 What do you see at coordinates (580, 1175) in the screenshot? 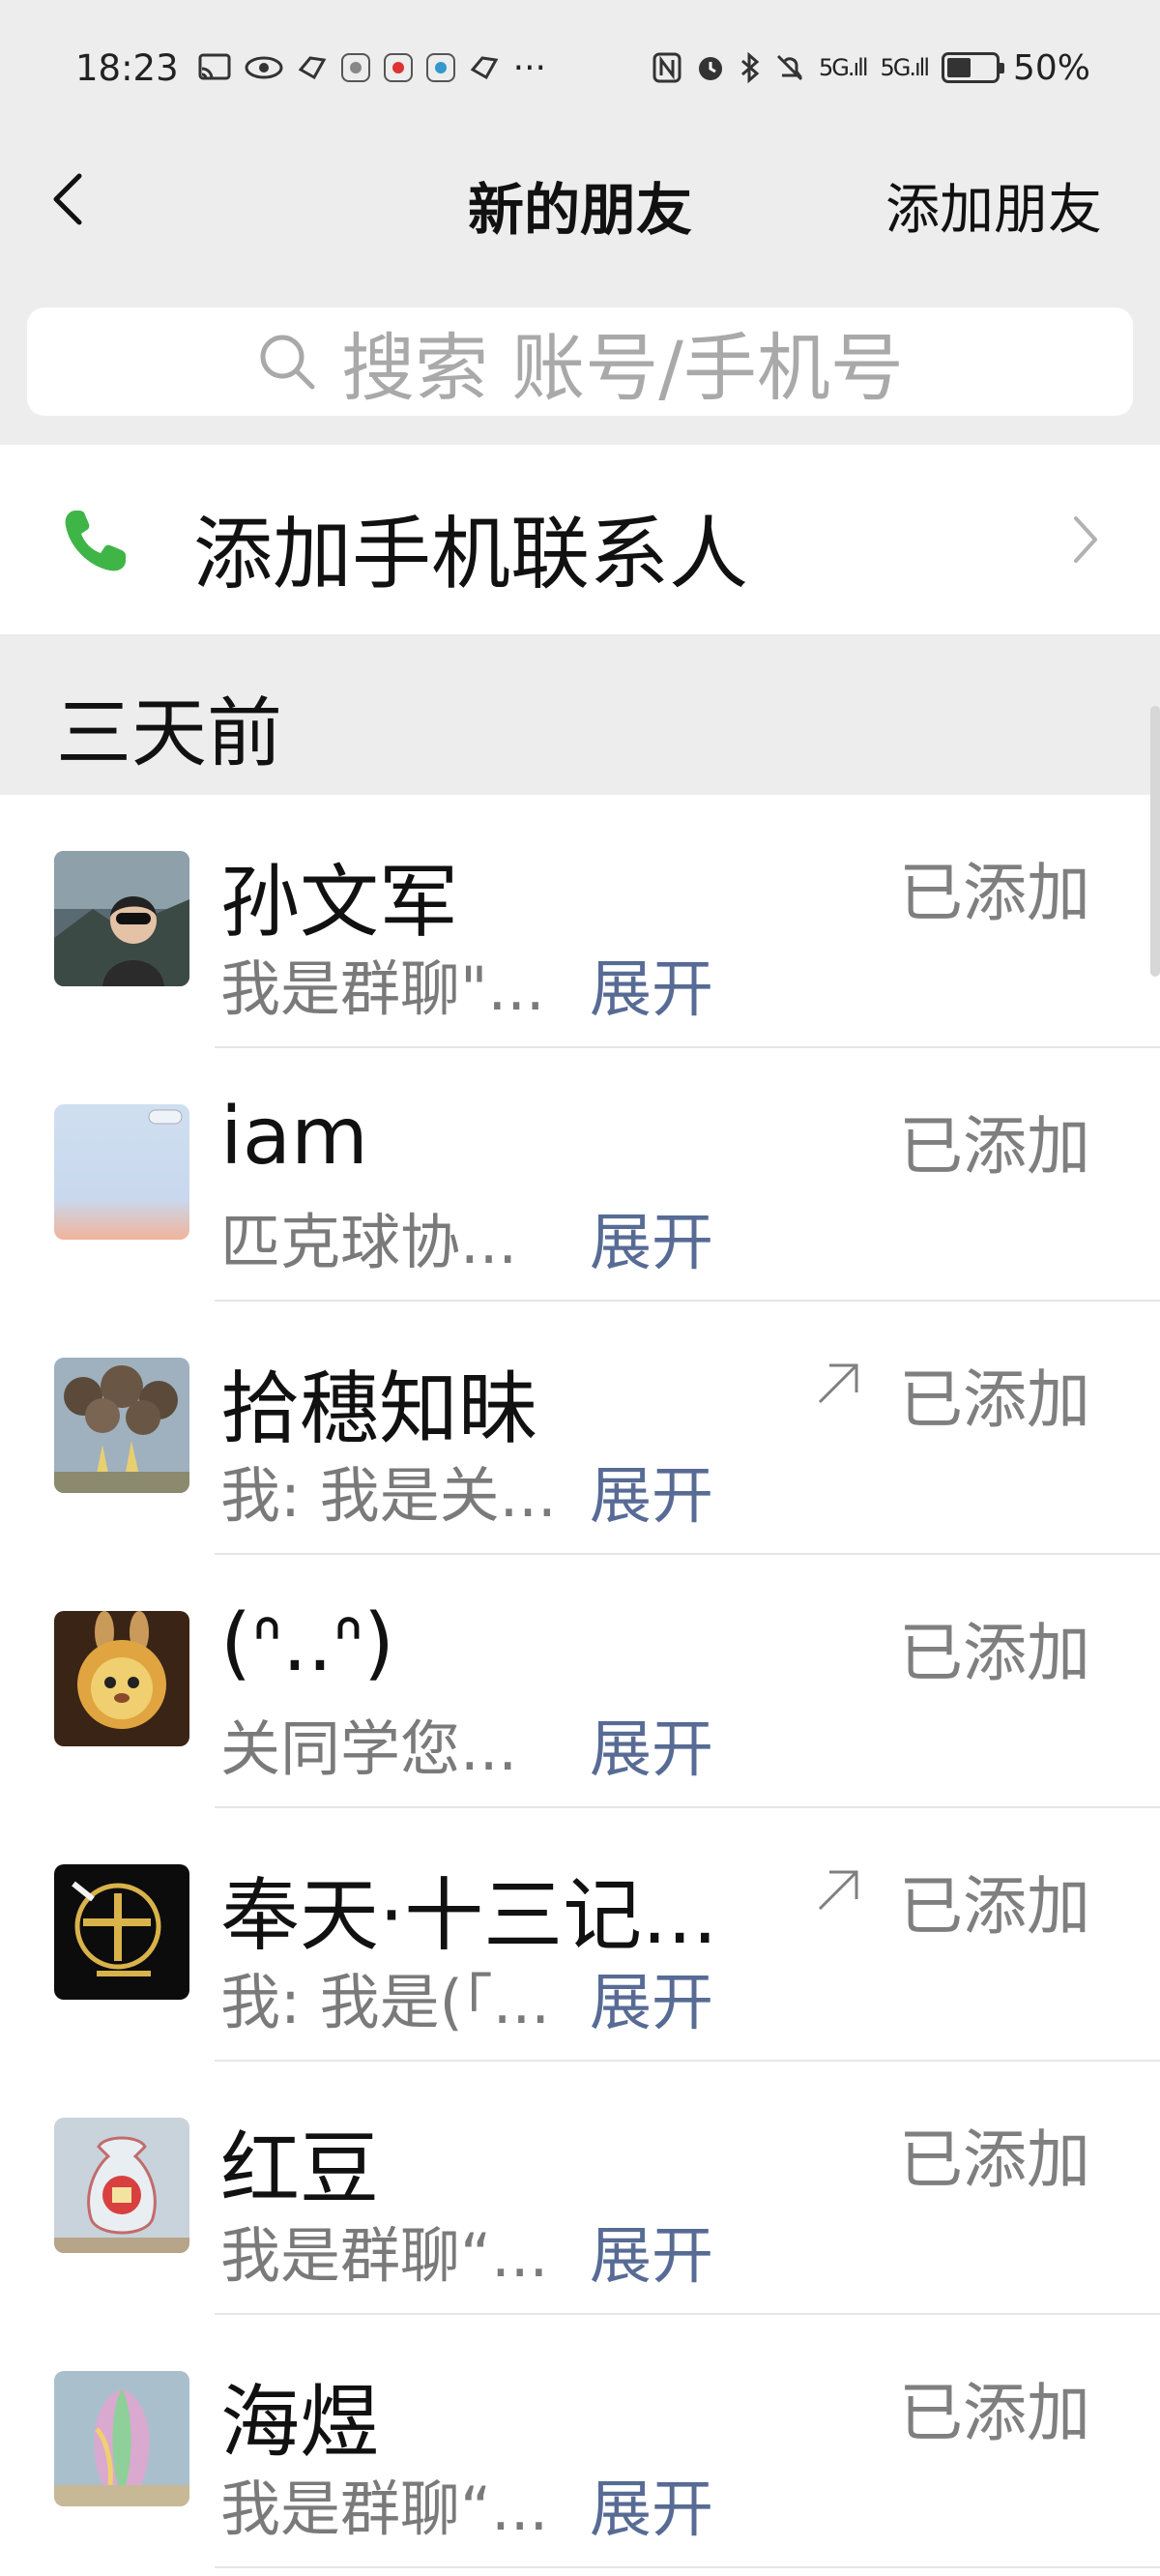
I see `list-item: iam 匹克球协... 展开 已添加` at bounding box center [580, 1175].